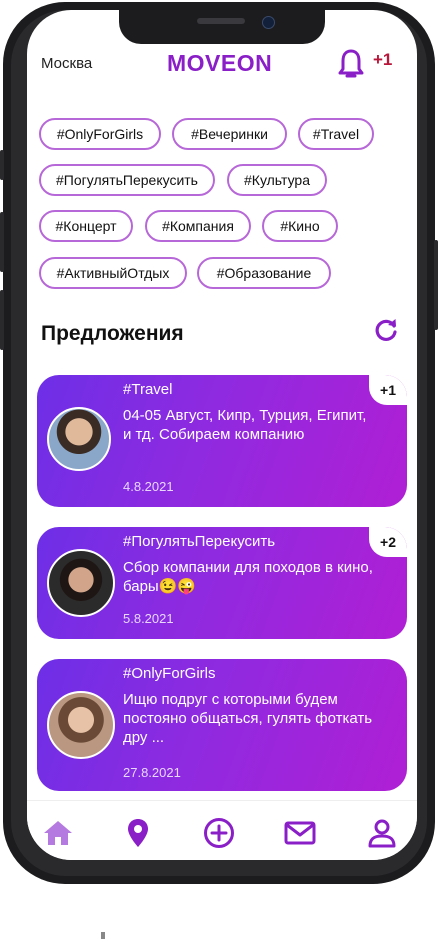  What do you see at coordinates (198, 226) in the screenshot?
I see `tag-chip: #Компания` at bounding box center [198, 226].